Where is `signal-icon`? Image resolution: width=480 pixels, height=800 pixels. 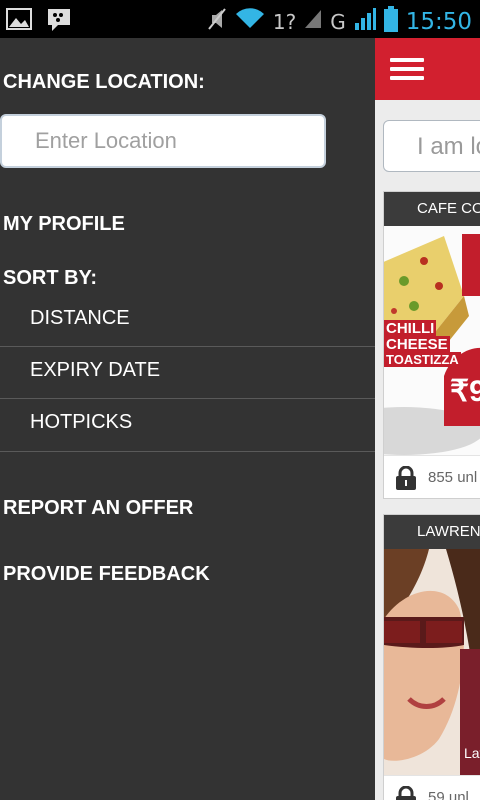
signal-icon is located at coordinates (365, 21).